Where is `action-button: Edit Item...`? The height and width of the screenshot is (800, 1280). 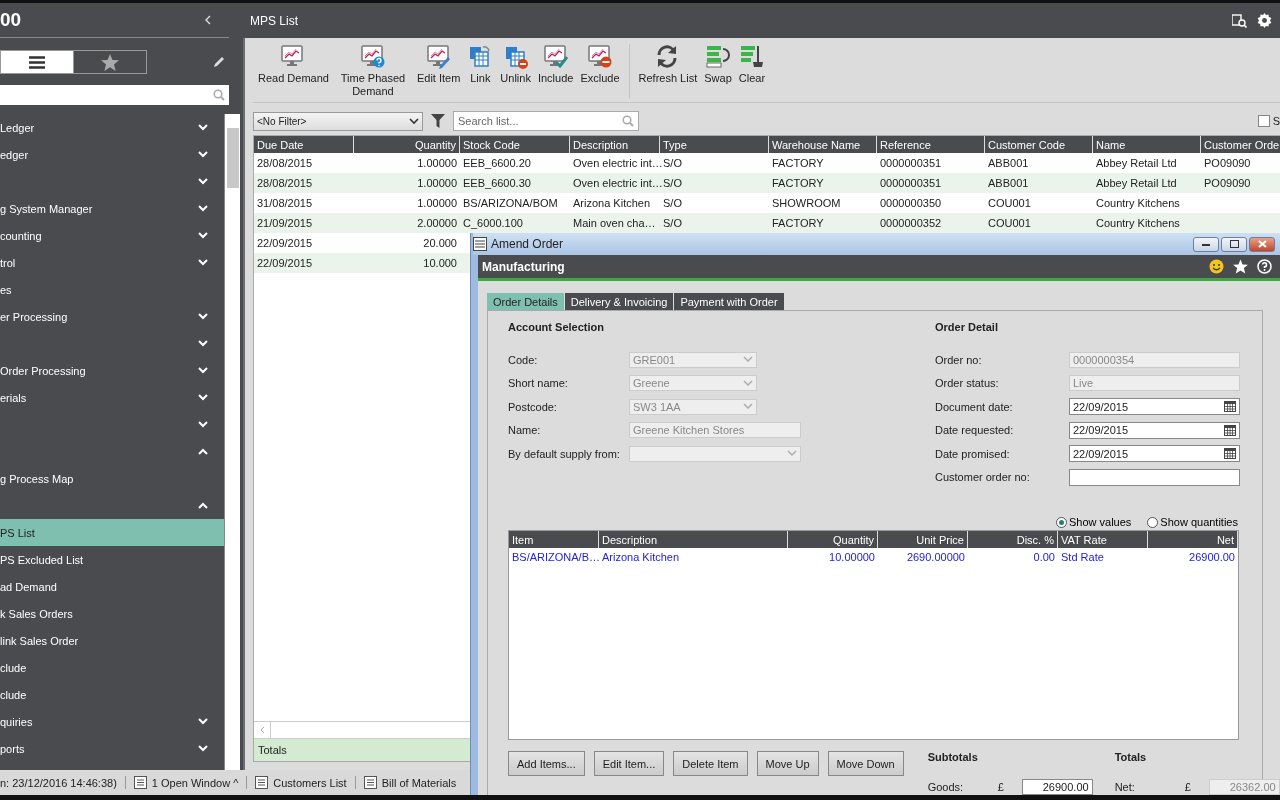 action-button: Edit Item... is located at coordinates (629, 763).